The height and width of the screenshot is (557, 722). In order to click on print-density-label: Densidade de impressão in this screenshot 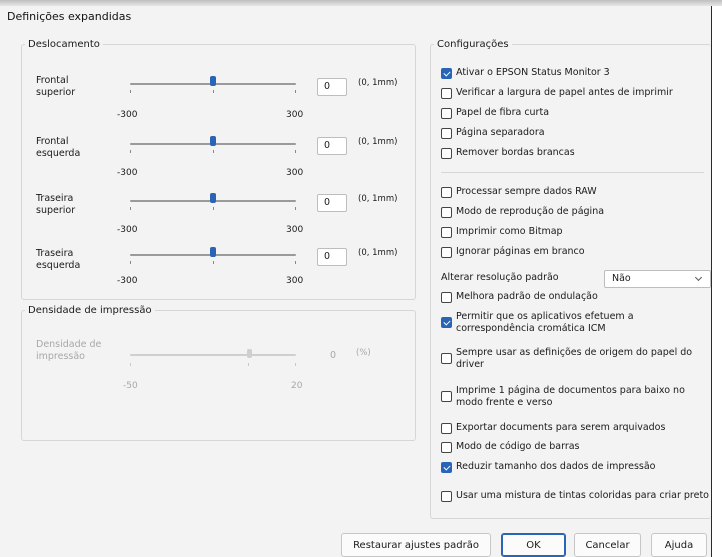, I will do `click(69, 350)`.